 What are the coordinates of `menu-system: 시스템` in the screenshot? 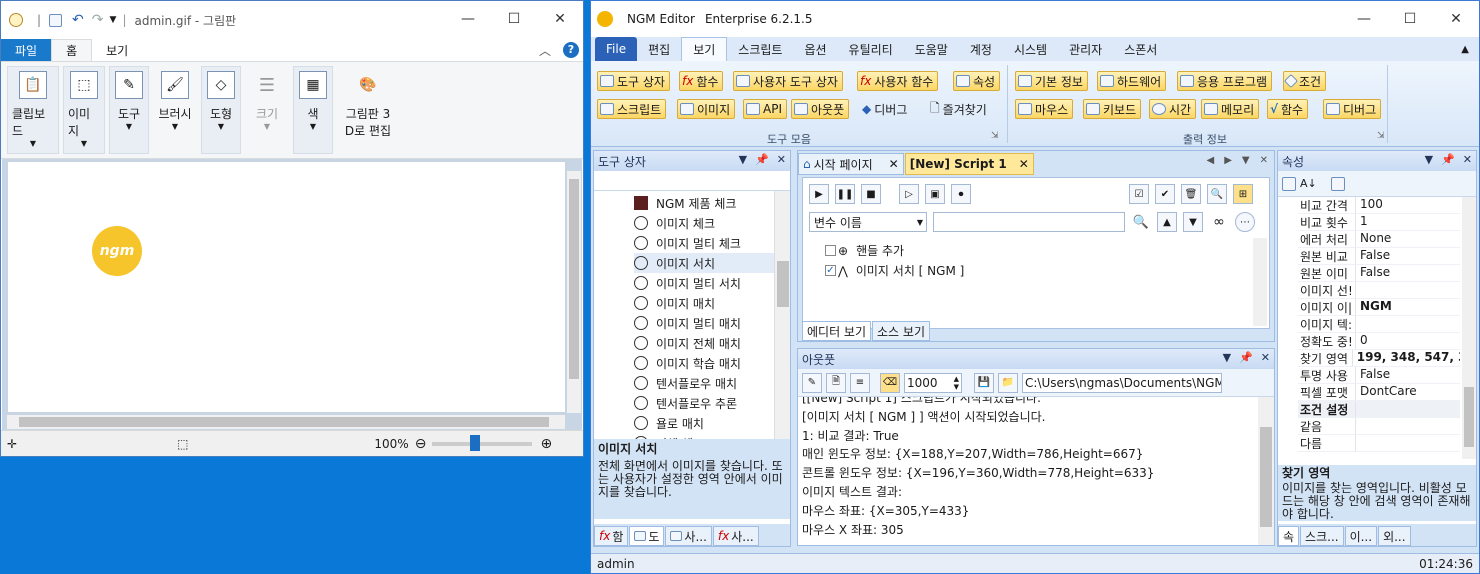 It's located at (1030, 49).